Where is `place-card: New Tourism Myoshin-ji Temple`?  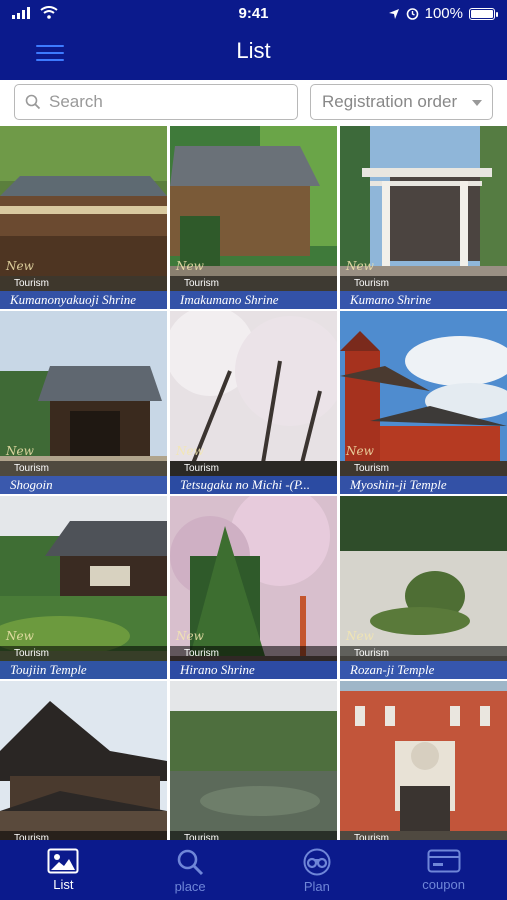 place-card: New Tourism Myoshin-ji Temple is located at coordinates (423, 402).